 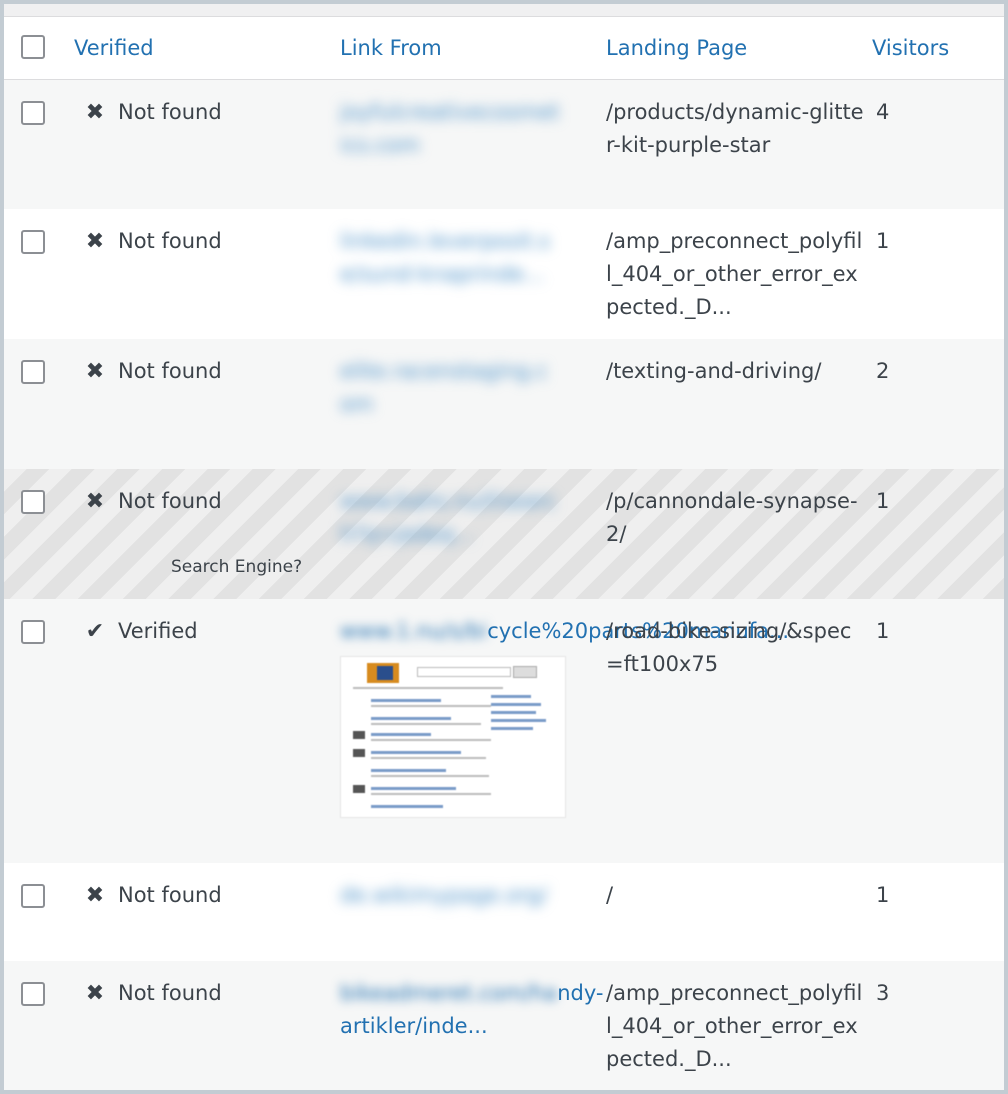 I want to click on table-row: ✖ Not found de.wikimypage.org/ / 1, so click(x=504, y=912).